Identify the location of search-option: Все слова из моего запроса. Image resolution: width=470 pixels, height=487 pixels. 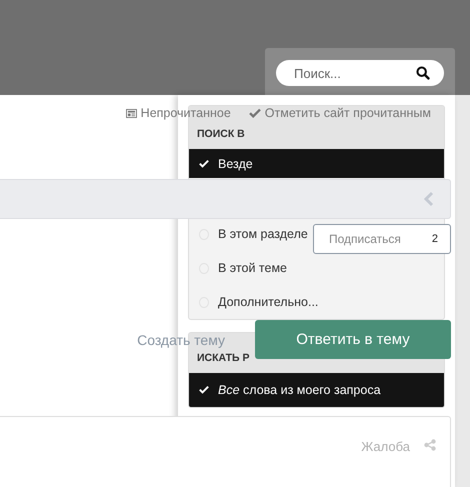
(316, 390).